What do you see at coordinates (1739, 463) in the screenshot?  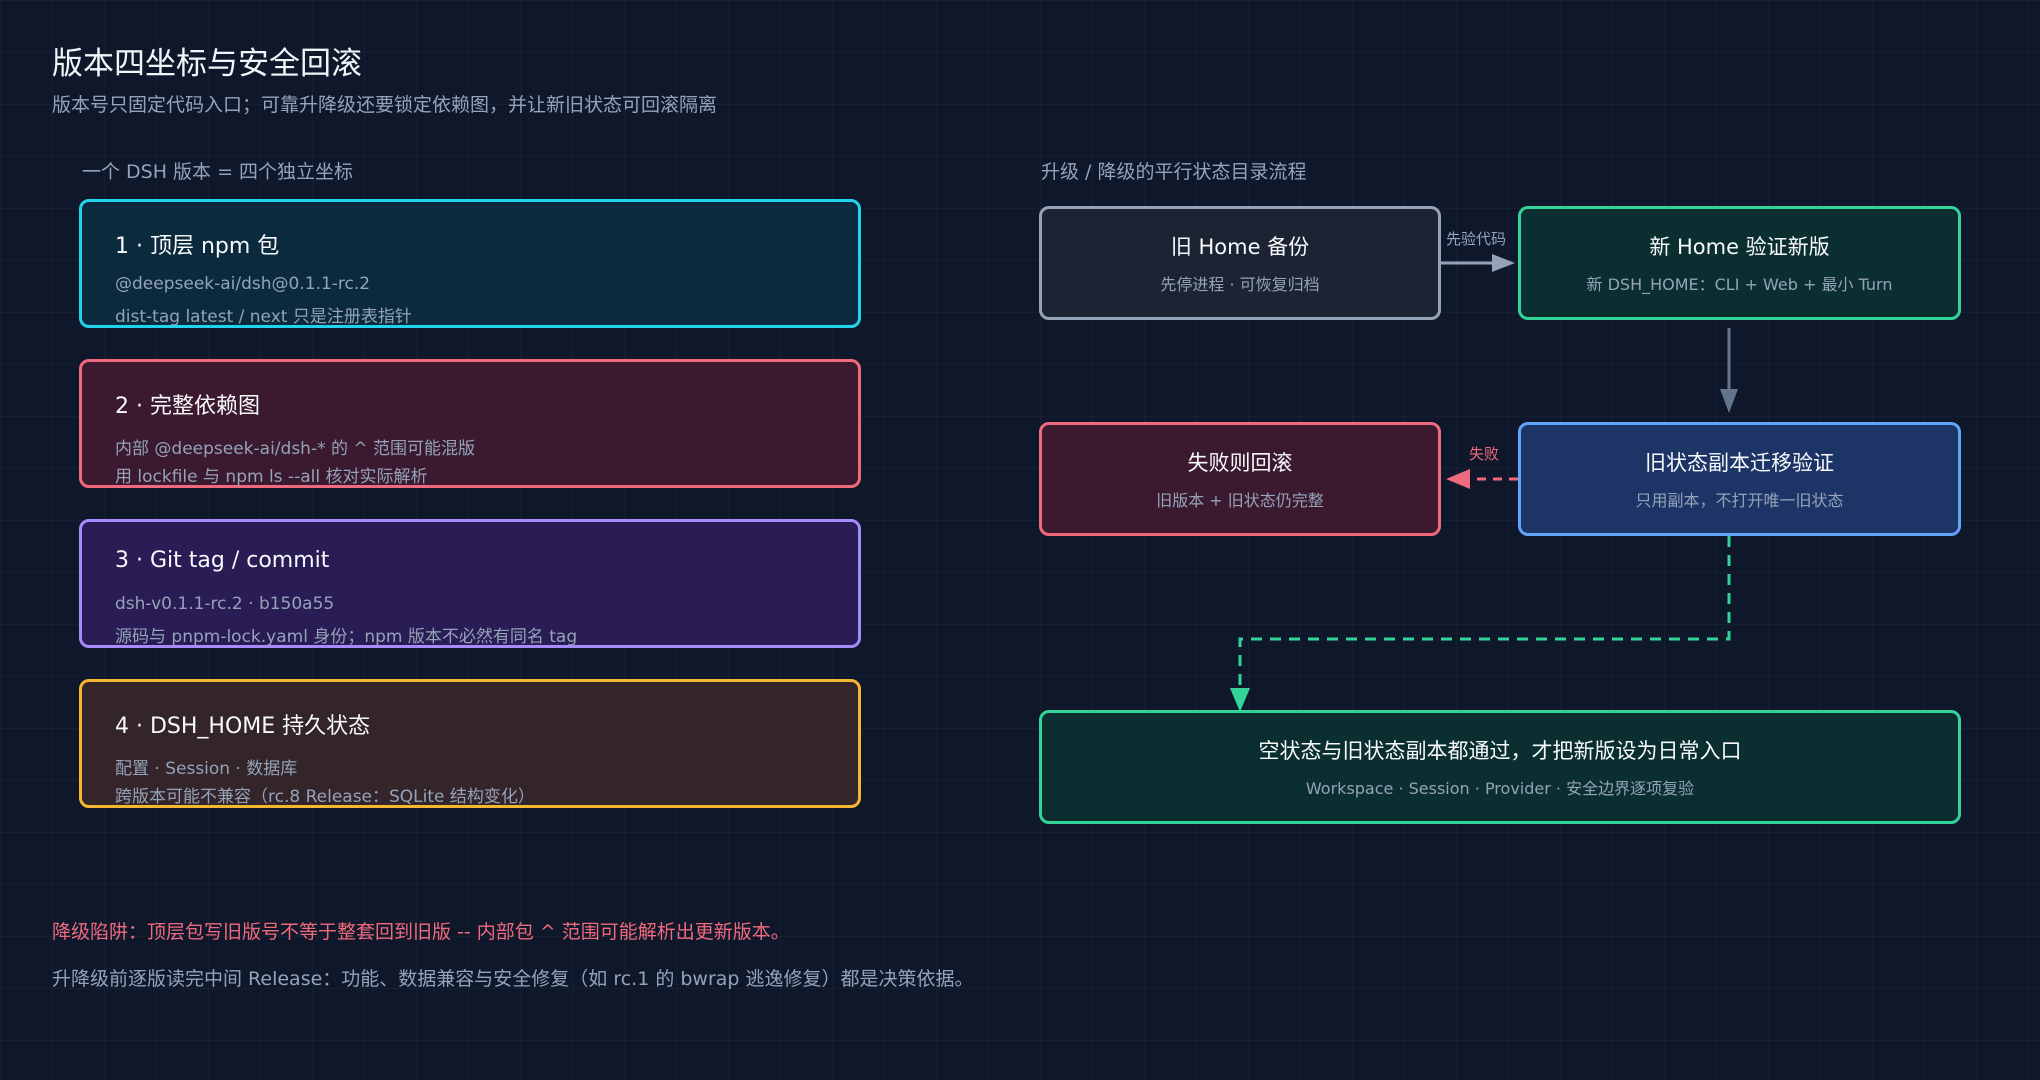 I see `flow-node-title: 旧状态副本迁移验证` at bounding box center [1739, 463].